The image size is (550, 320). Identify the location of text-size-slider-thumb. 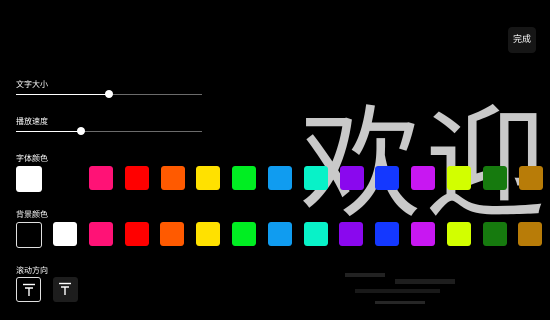
(109, 94).